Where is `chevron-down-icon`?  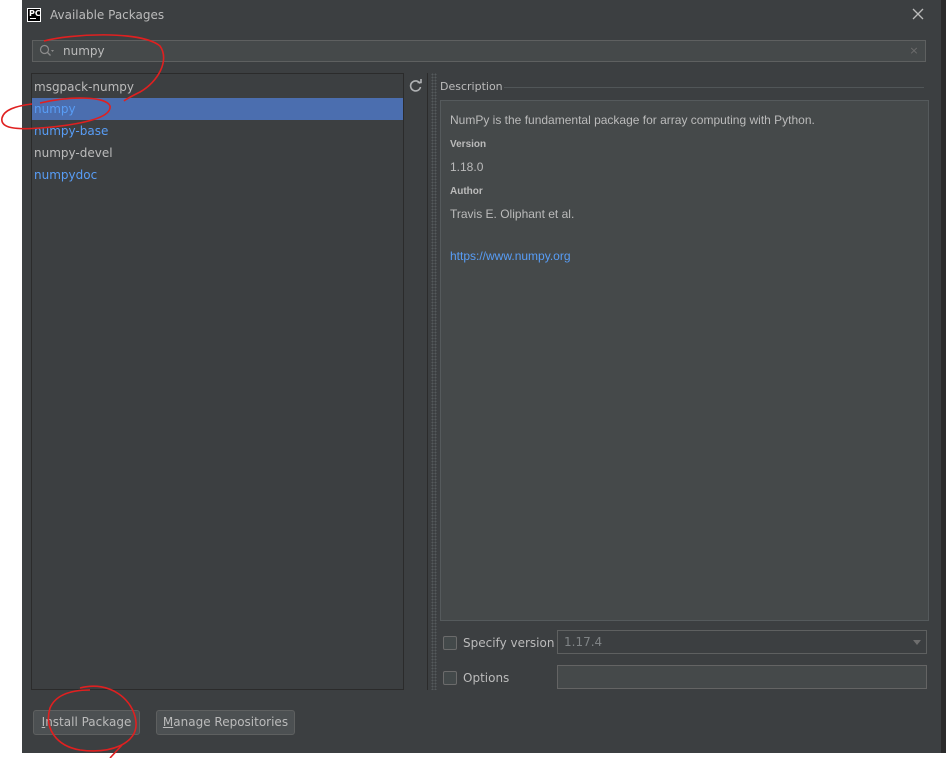
chevron-down-icon is located at coordinates (917, 642).